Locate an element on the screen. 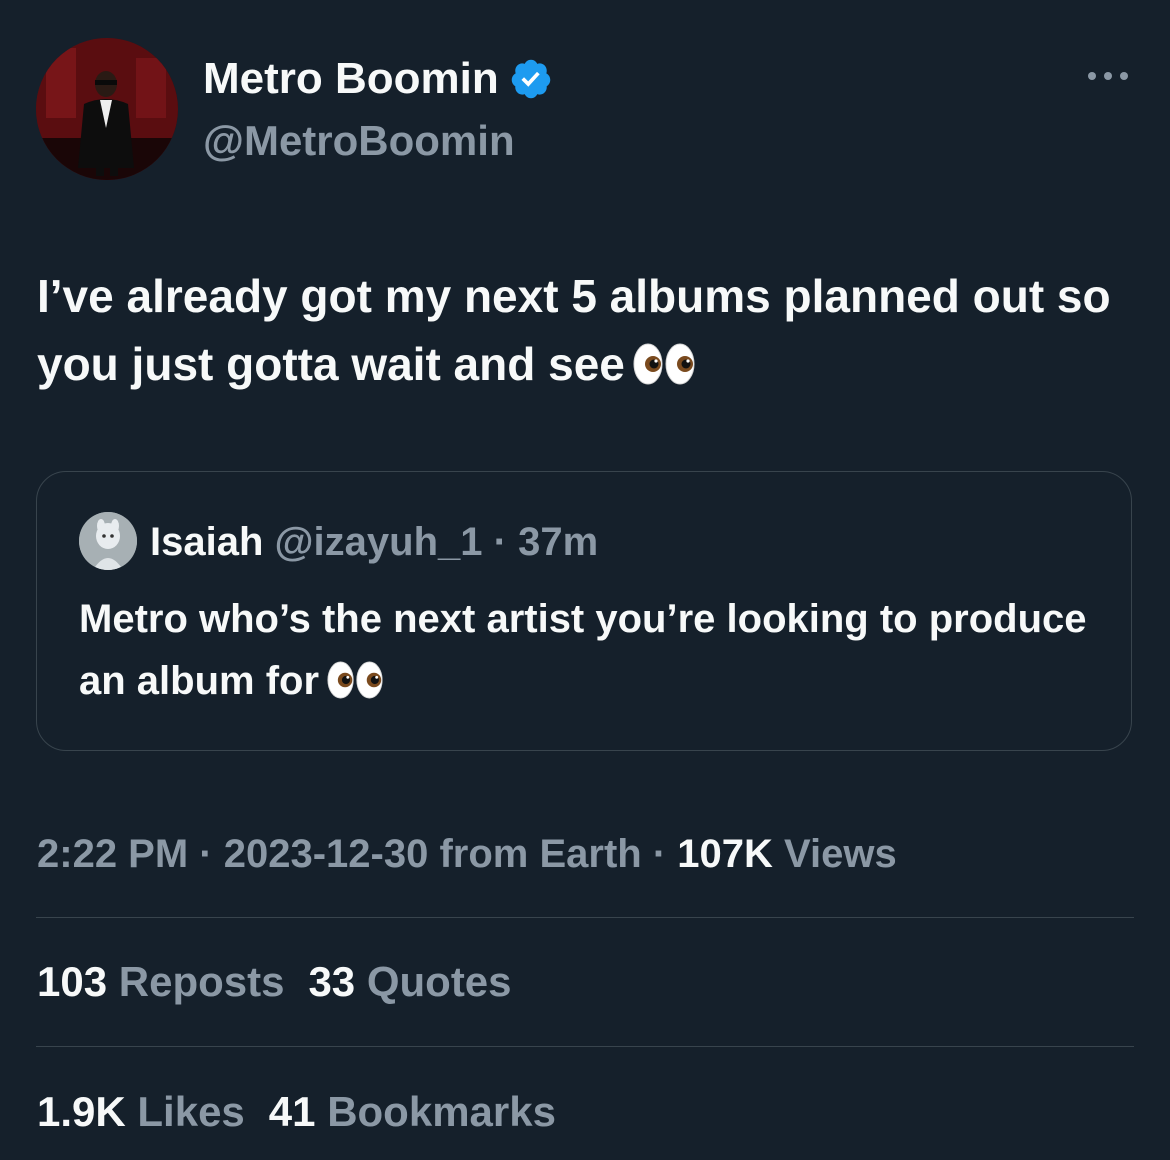  quotes-label: Quotes is located at coordinates (439, 981).